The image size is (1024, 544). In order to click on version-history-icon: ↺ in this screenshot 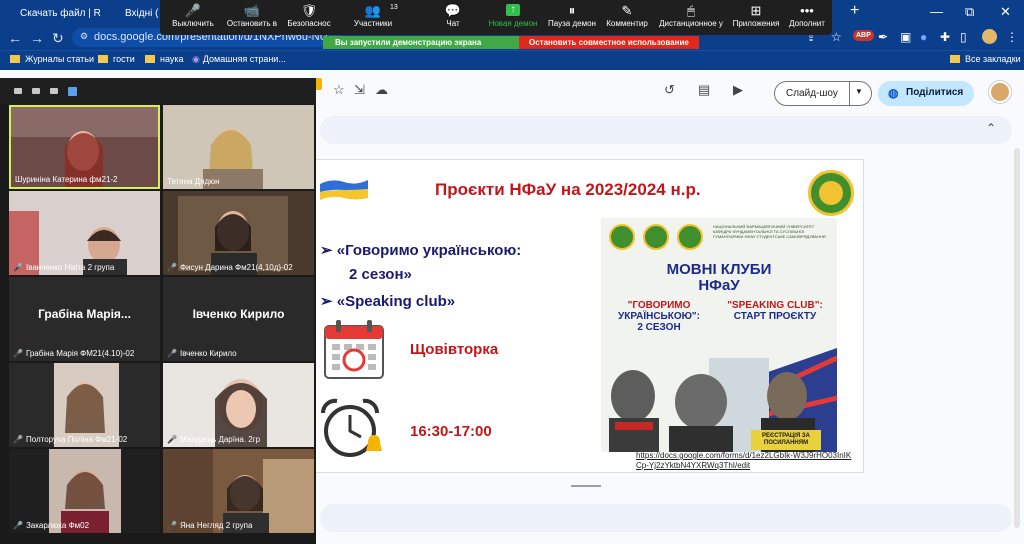, I will do `click(669, 90)`.